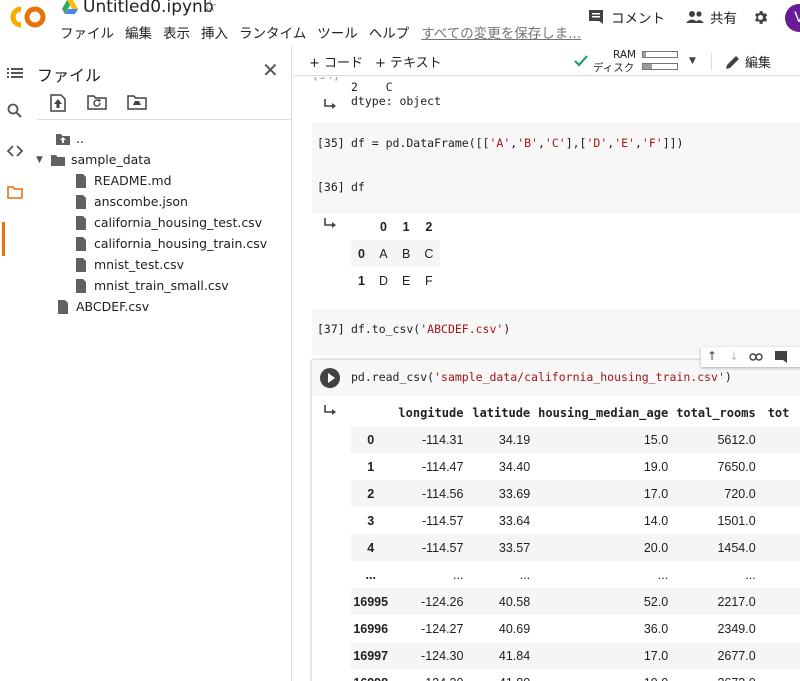 The width and height of the screenshot is (800, 681). What do you see at coordinates (792, 18) in the screenshot?
I see `avatar: V` at bounding box center [792, 18].